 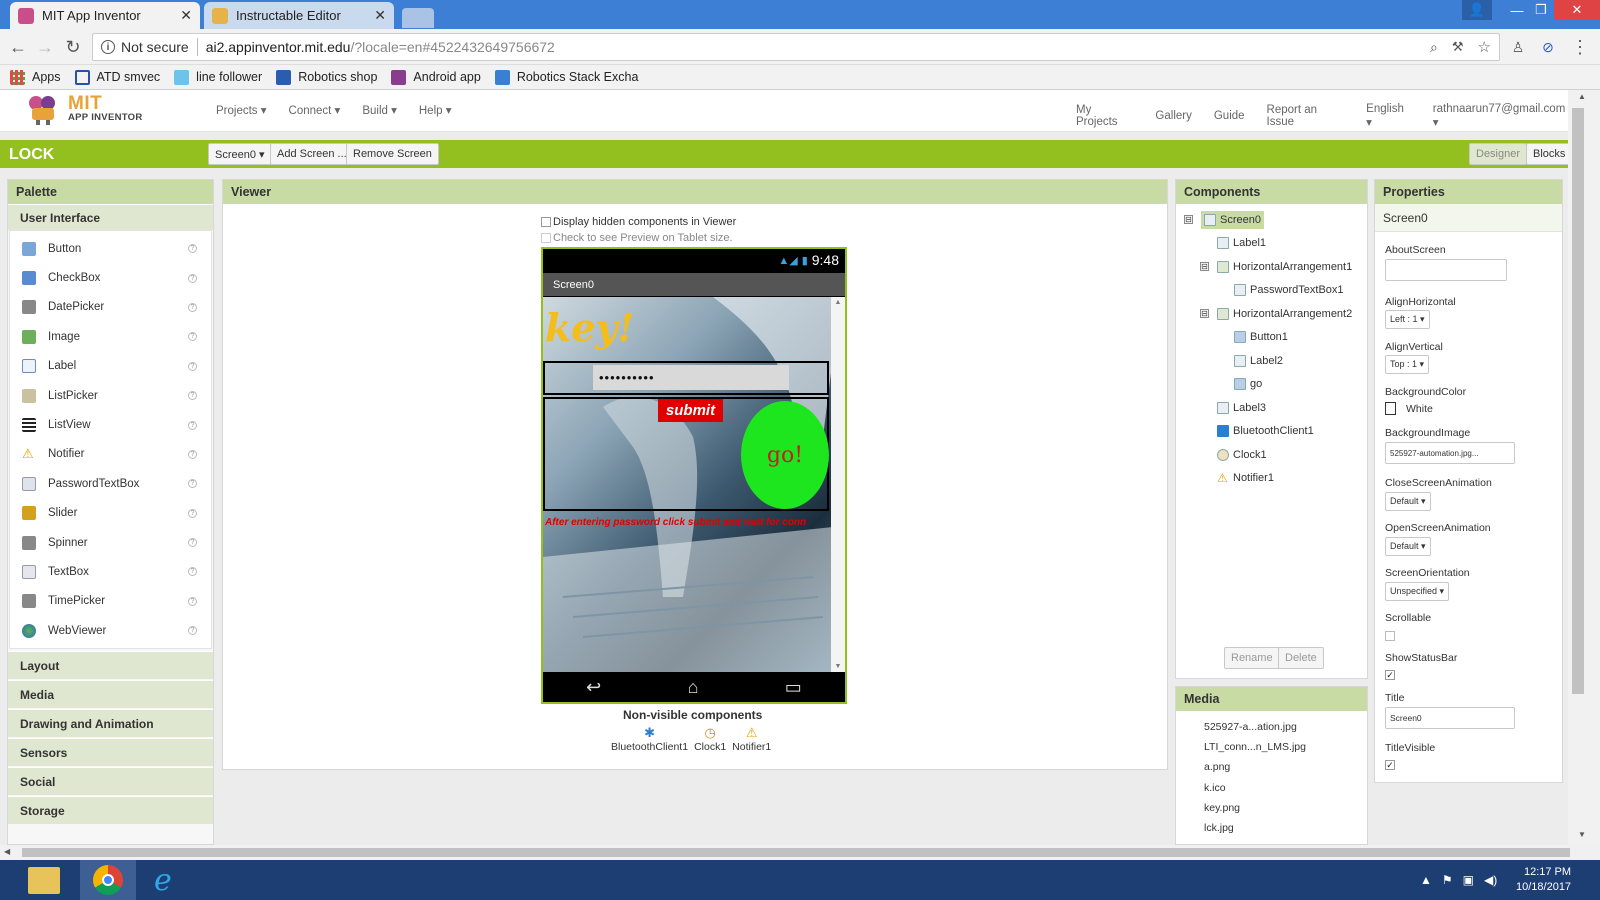 I want to click on vertical-scrollbar: ▲ ▼, so click(x=1584, y=467).